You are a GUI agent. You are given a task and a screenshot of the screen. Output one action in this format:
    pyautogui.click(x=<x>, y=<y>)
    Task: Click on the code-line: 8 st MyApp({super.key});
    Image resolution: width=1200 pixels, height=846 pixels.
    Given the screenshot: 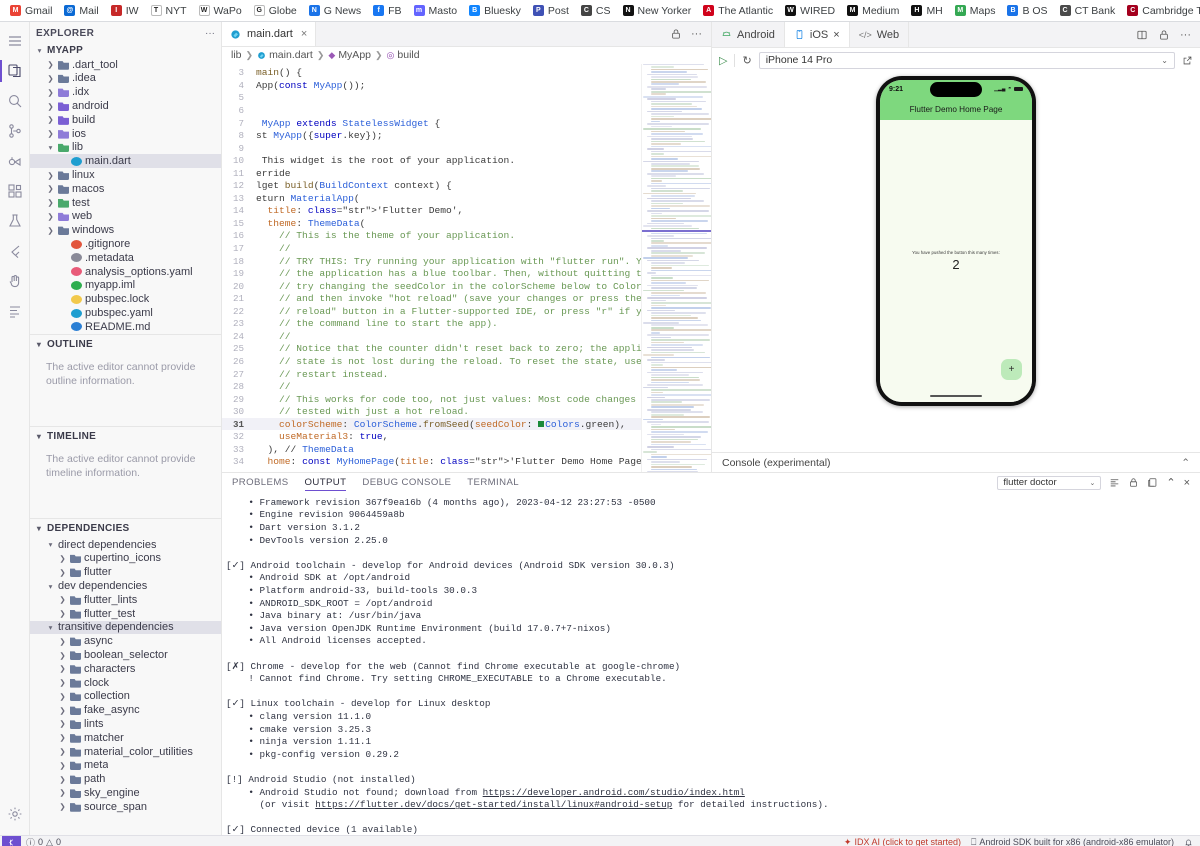 What is the action you would take?
    pyautogui.click(x=431, y=135)
    